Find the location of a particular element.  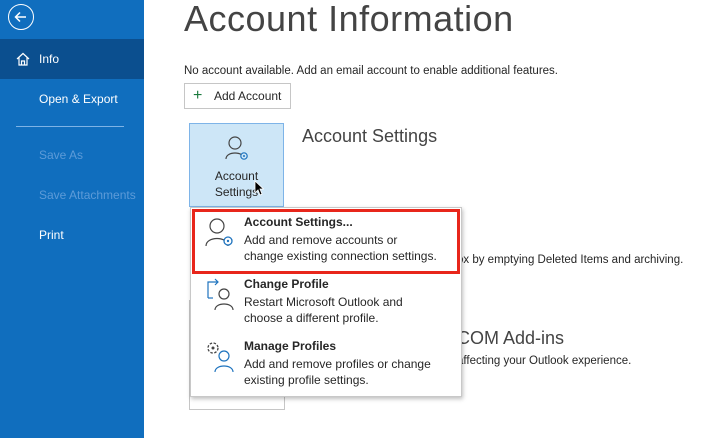

sidebar-item-label: Info is located at coordinates (49, 59).